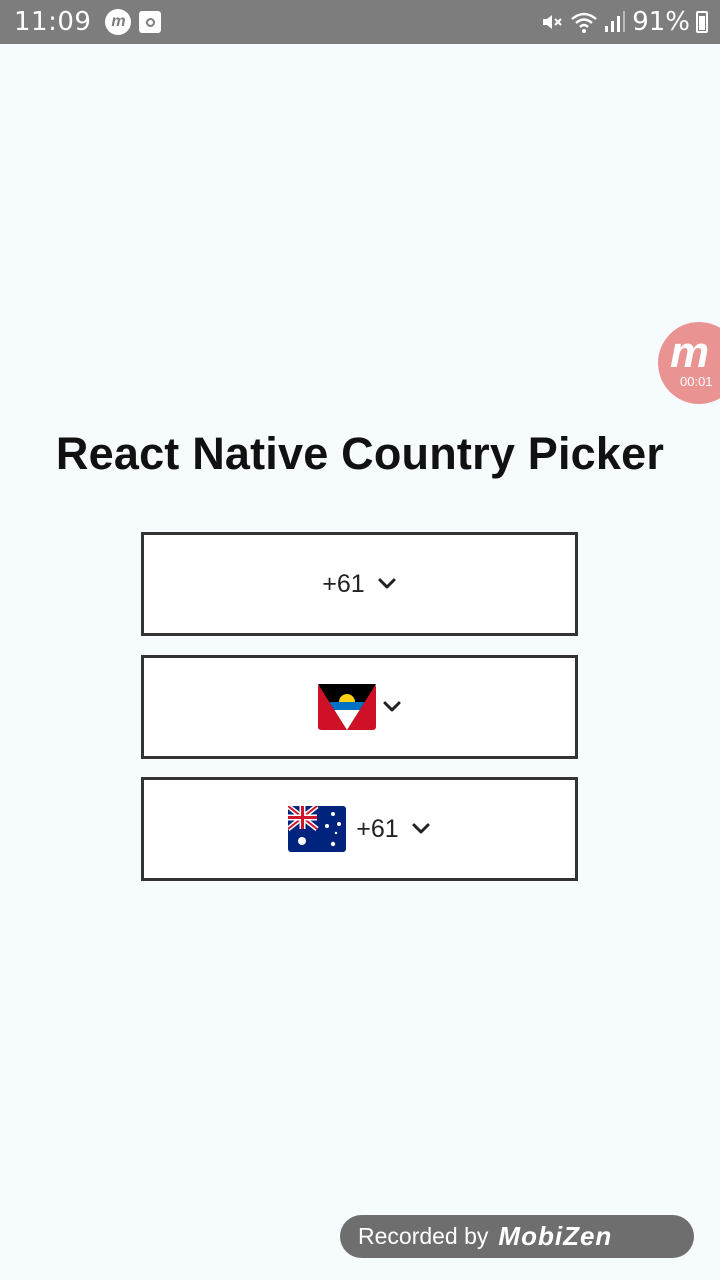 The height and width of the screenshot is (1280, 720). I want to click on antigua-and-barbuda-flag-icon, so click(346, 707).